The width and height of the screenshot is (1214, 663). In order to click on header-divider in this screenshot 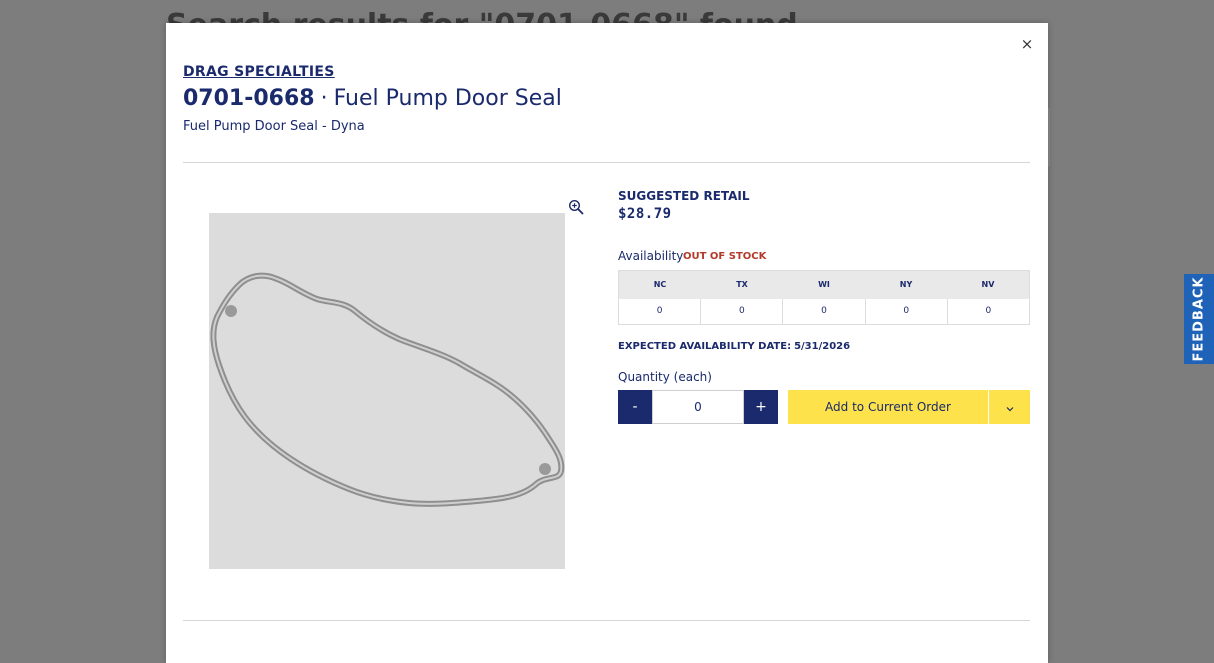, I will do `click(606, 162)`.